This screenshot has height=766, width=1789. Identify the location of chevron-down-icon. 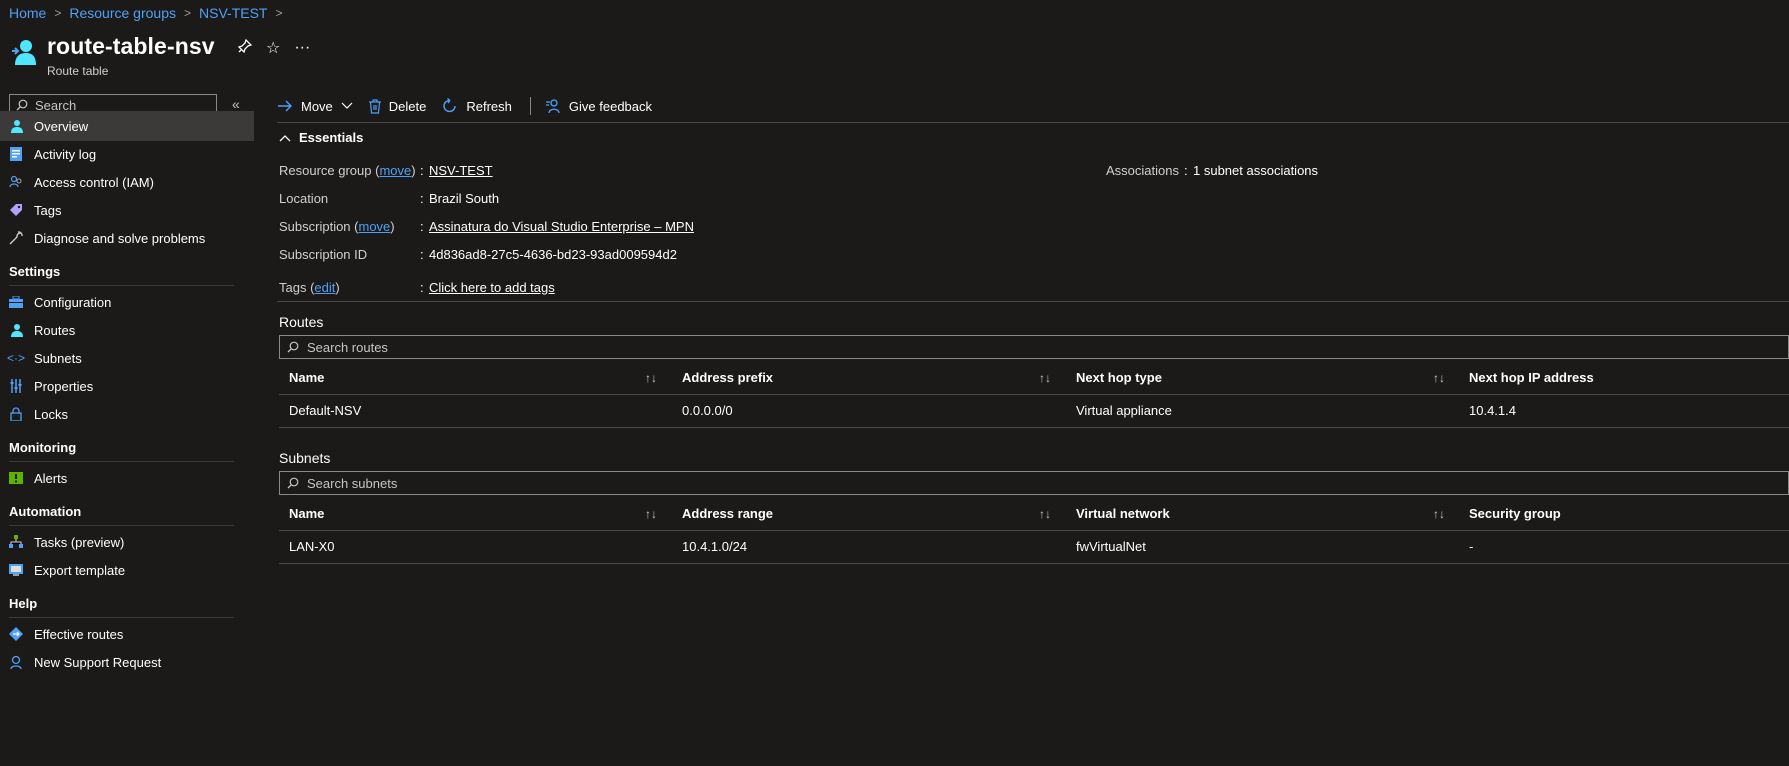
(347, 106).